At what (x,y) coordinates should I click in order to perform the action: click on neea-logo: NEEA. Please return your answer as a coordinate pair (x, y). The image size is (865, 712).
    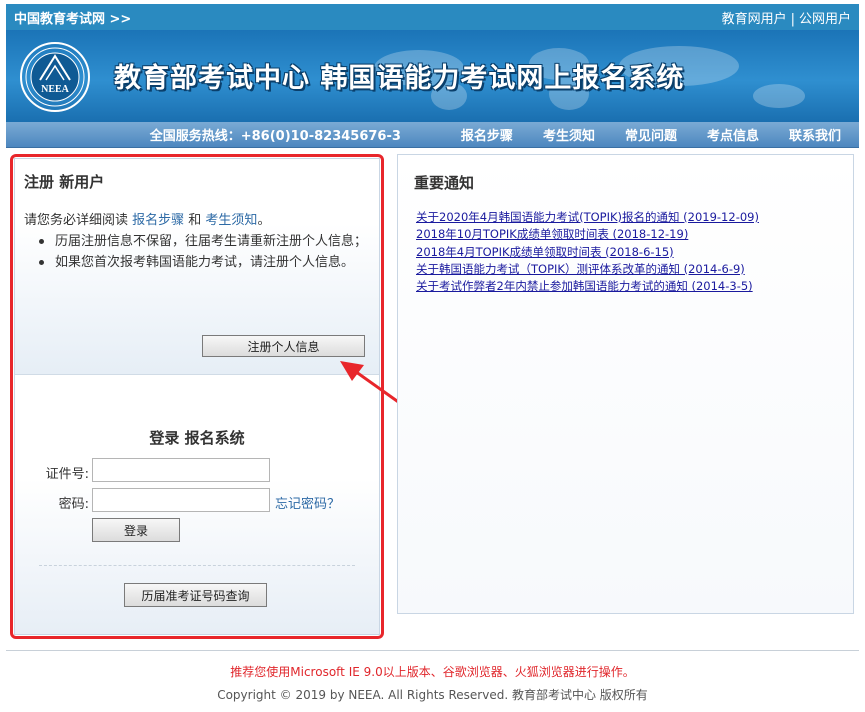
    Looking at the image, I should click on (55, 77).